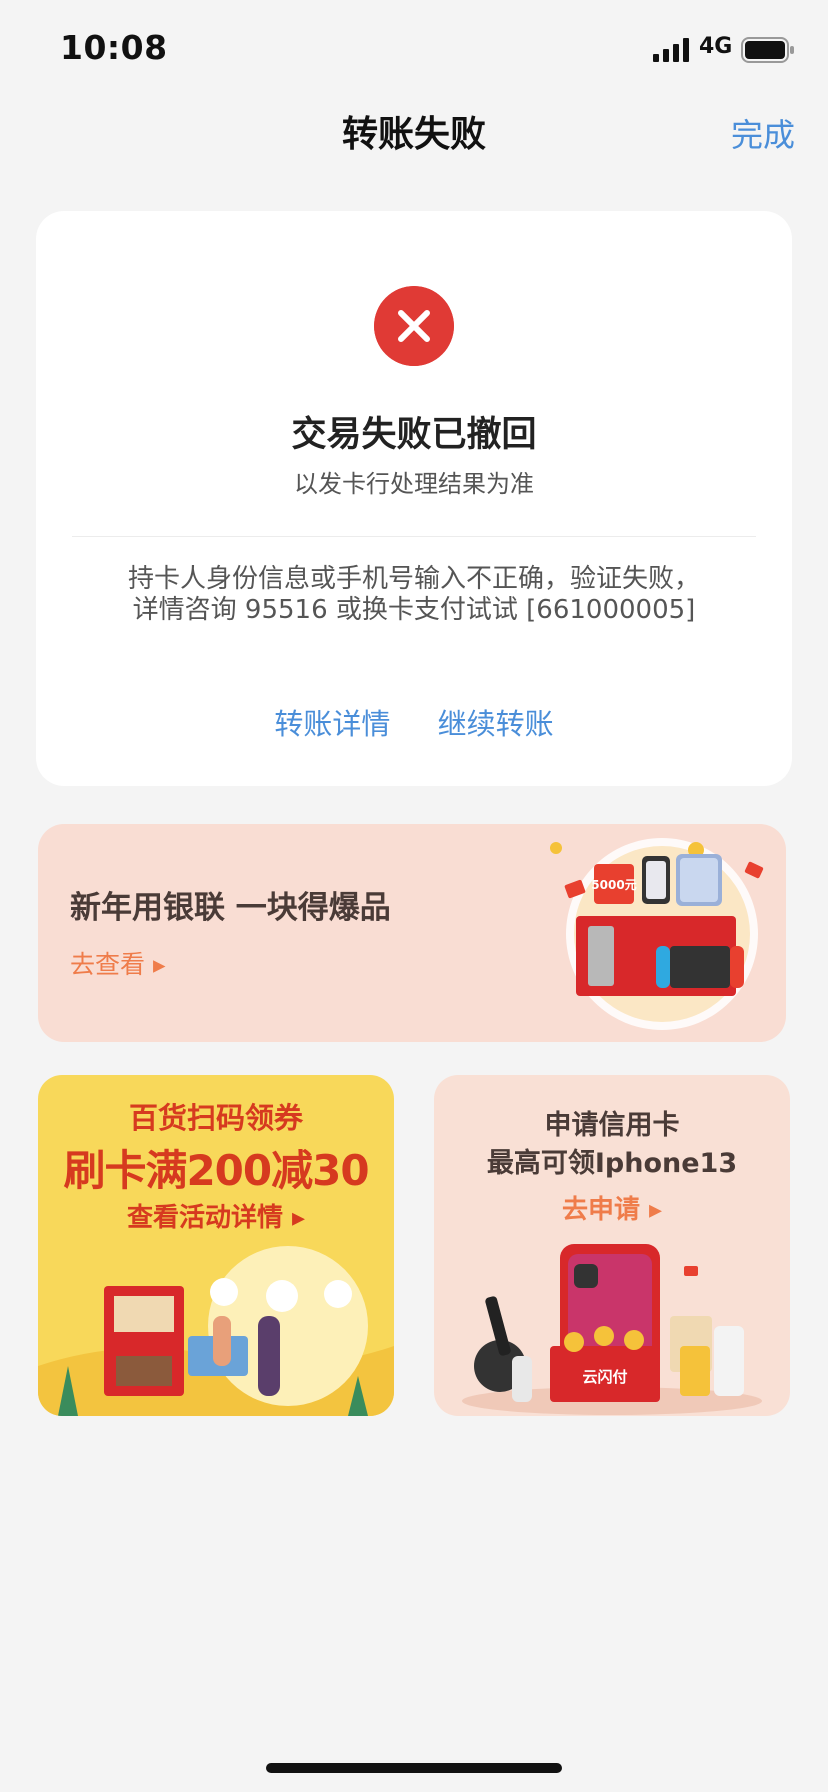 The width and height of the screenshot is (828, 1792). Describe the element at coordinates (414, 50) in the screenshot. I see `status-bar: 10:08 4G` at that location.